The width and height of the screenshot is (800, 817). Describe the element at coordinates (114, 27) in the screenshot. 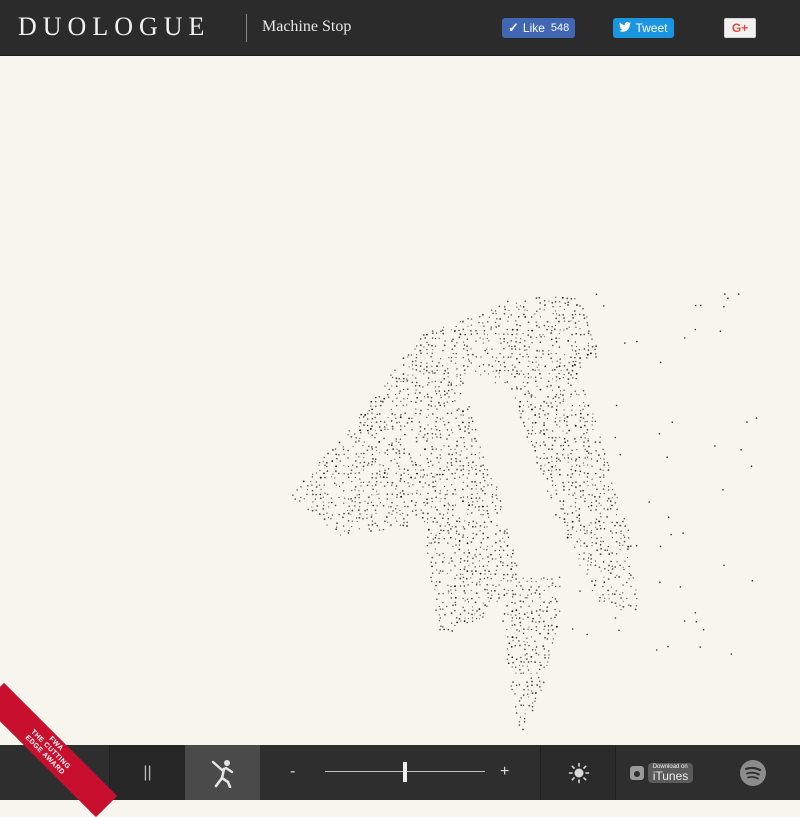

I see `brand-logo: DUOLOGUE` at that location.